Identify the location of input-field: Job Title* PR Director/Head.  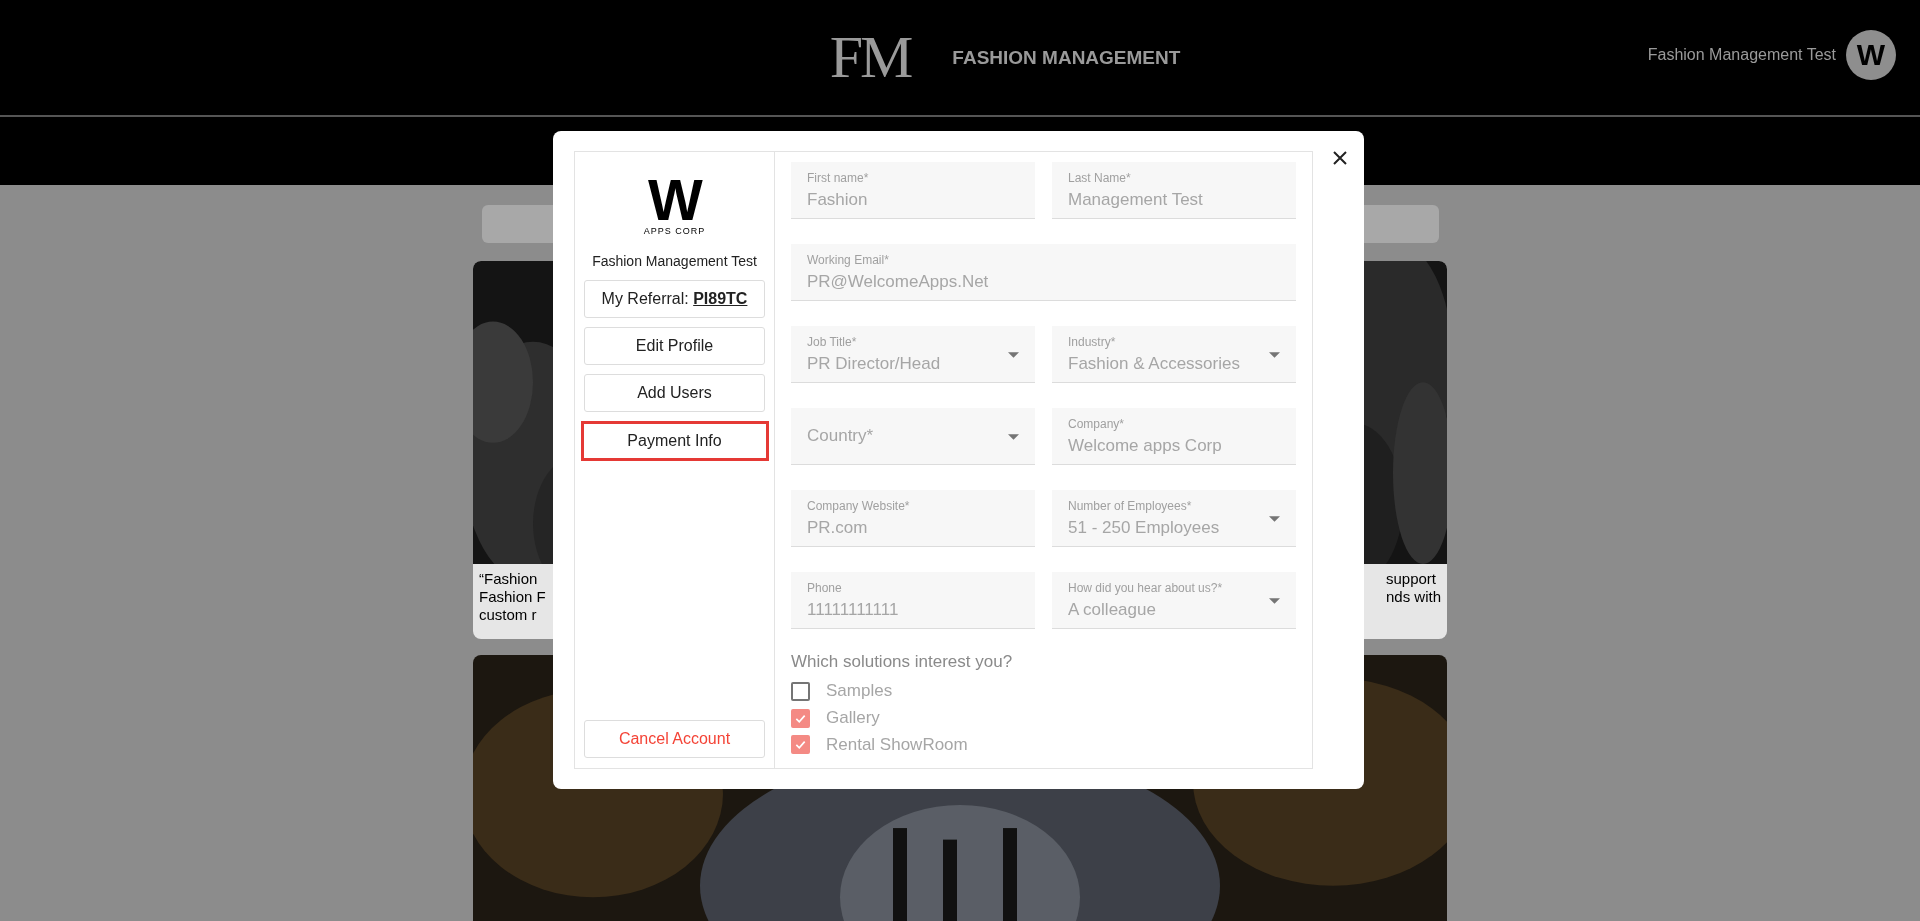
(913, 354).